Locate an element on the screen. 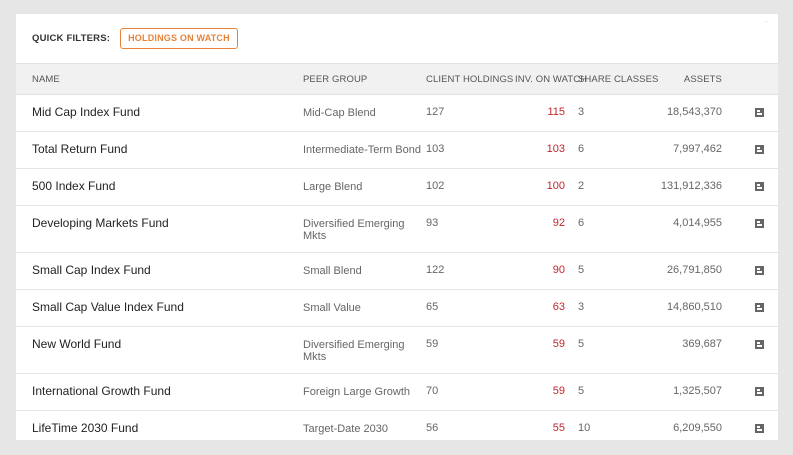  holdings-on-watch-filter-button: HOLDINGS ON WATCH is located at coordinates (179, 38).